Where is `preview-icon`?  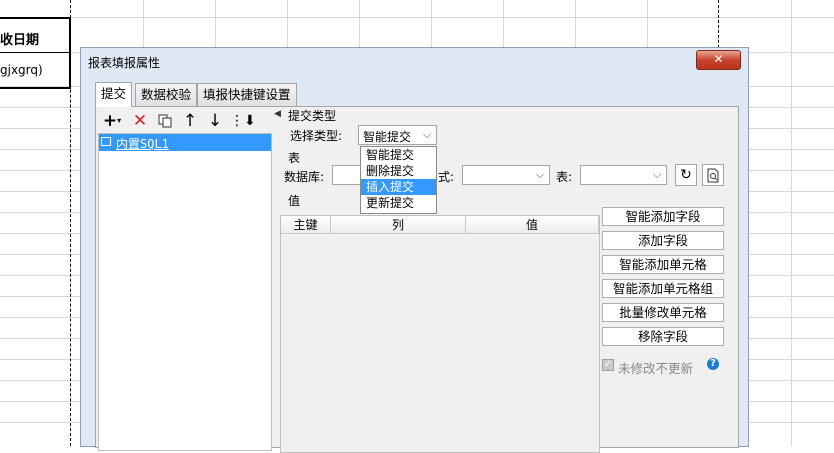
preview-icon is located at coordinates (713, 175).